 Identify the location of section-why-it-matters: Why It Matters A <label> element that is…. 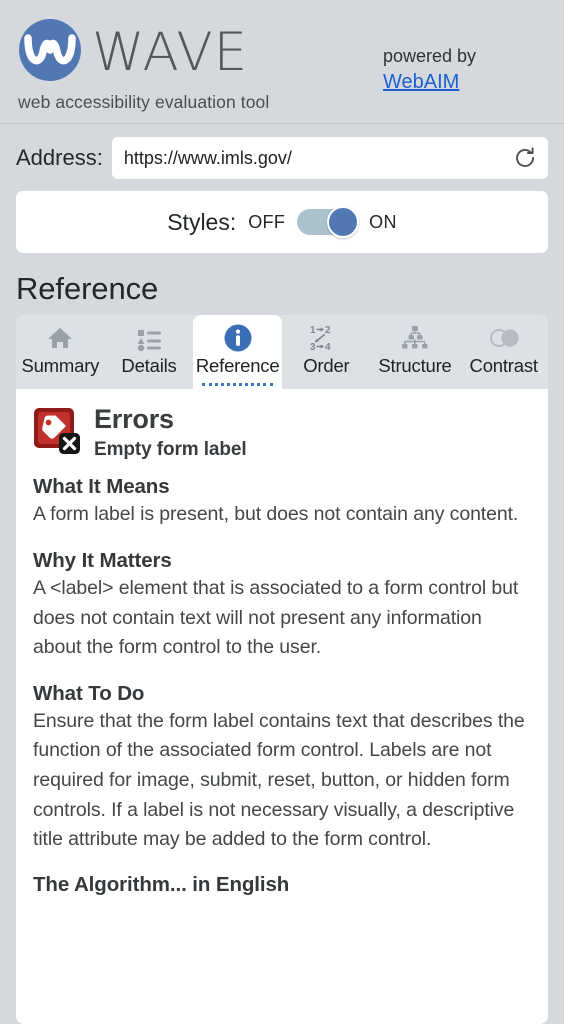
(282, 606).